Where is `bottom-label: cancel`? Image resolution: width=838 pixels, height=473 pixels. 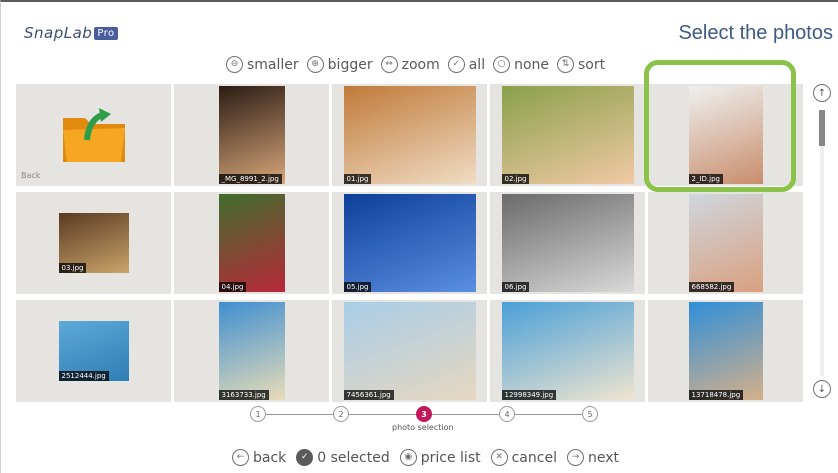
bottom-label: cancel is located at coordinates (534, 457).